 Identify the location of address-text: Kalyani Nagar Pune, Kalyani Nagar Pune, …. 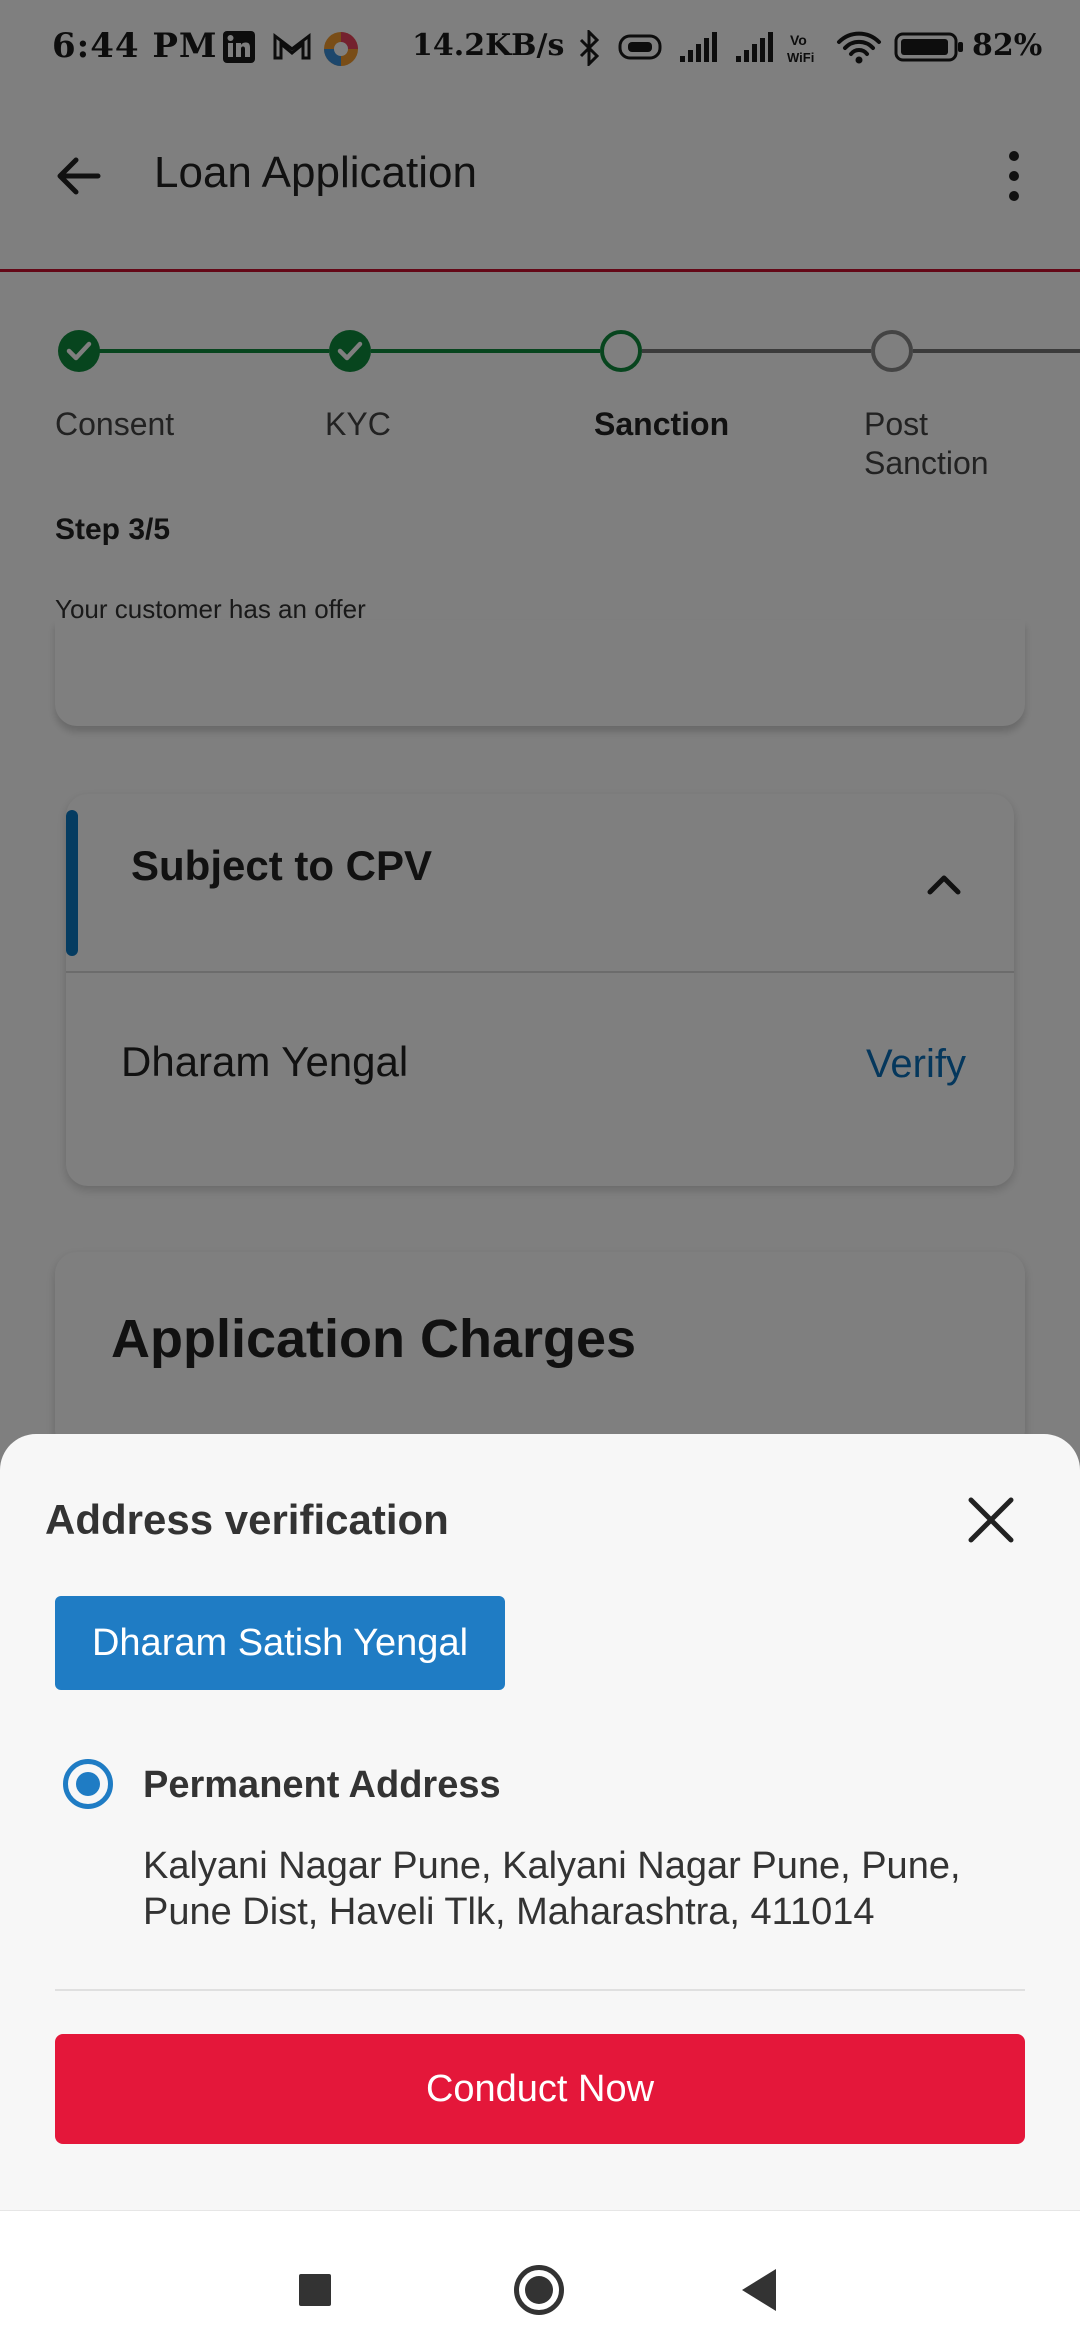
(552, 1889).